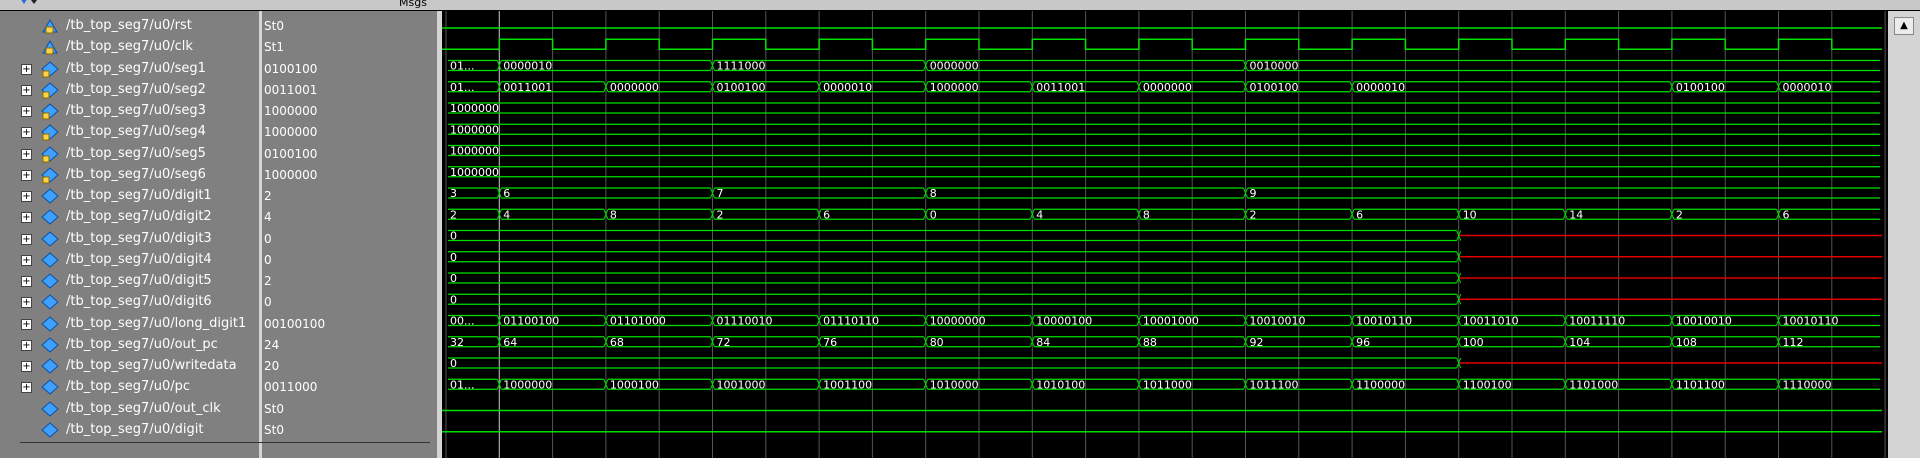  Describe the element at coordinates (29, 4) in the screenshot. I see `wave-menu-icon` at that location.